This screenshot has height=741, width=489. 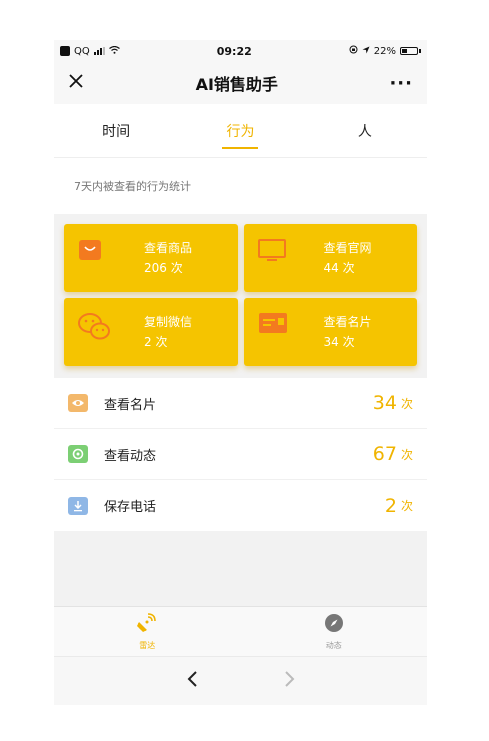 I want to click on back-arrow-icon, so click(x=192, y=681).